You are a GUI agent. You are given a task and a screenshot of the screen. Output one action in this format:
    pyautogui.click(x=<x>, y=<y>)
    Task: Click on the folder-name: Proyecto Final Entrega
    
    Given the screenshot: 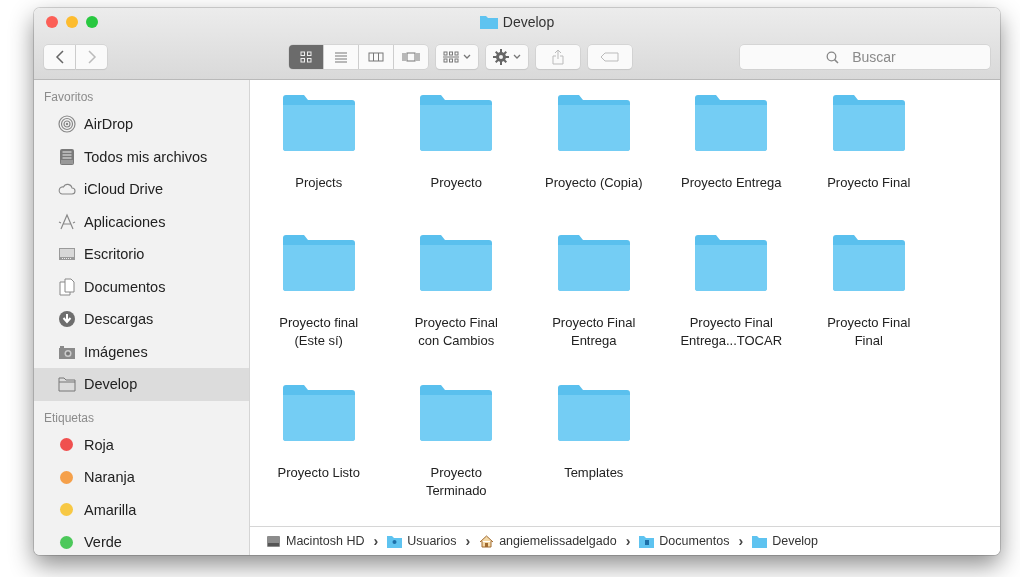 What is the action you would take?
    pyautogui.click(x=594, y=332)
    